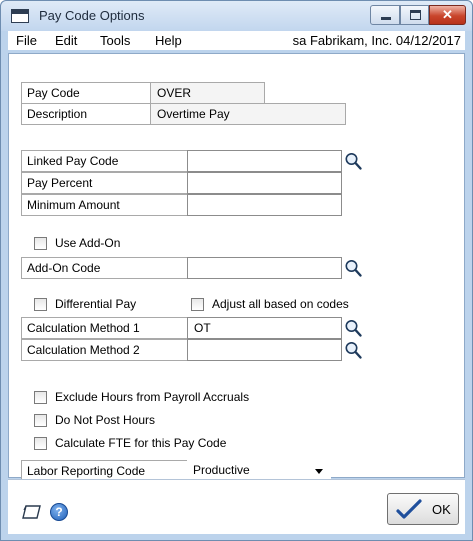  I want to click on calculation-method-1-field: OT, so click(264, 328).